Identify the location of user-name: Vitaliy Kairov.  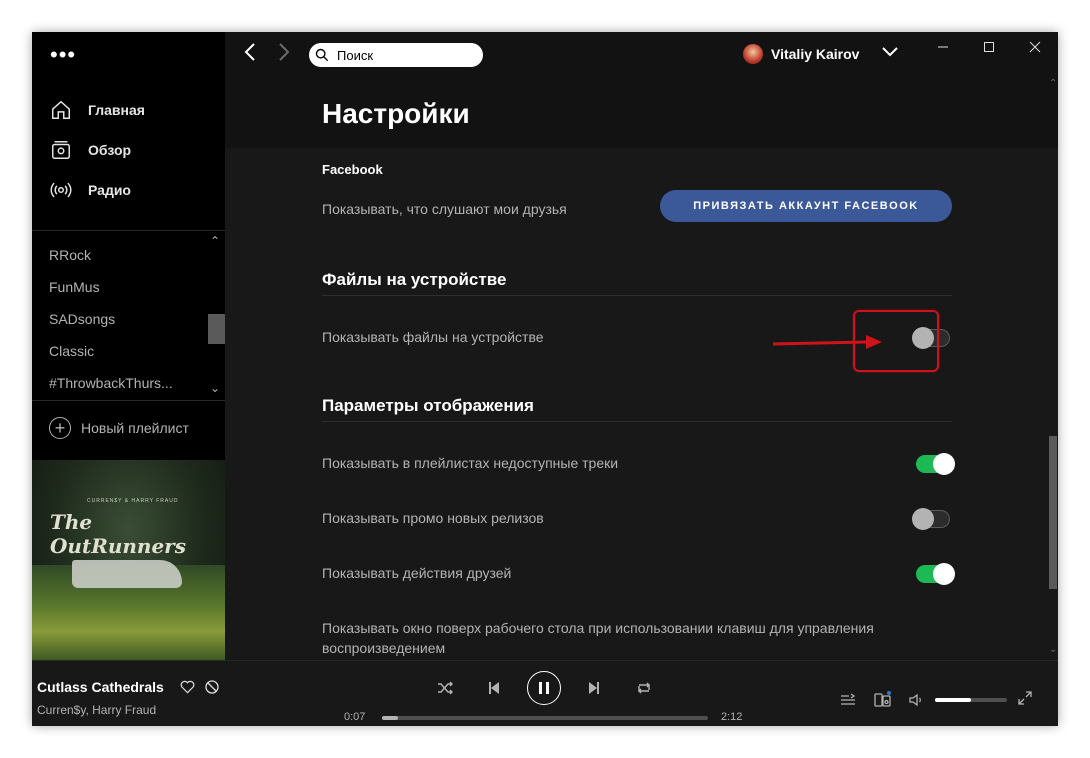
(815, 54).